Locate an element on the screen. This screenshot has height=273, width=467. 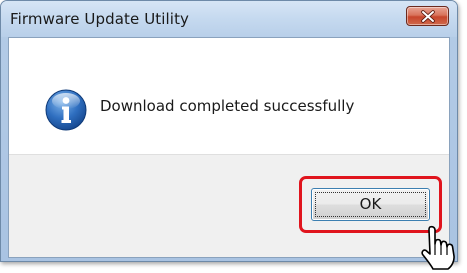
window-title: Firmware Update Utility is located at coordinates (100, 19).